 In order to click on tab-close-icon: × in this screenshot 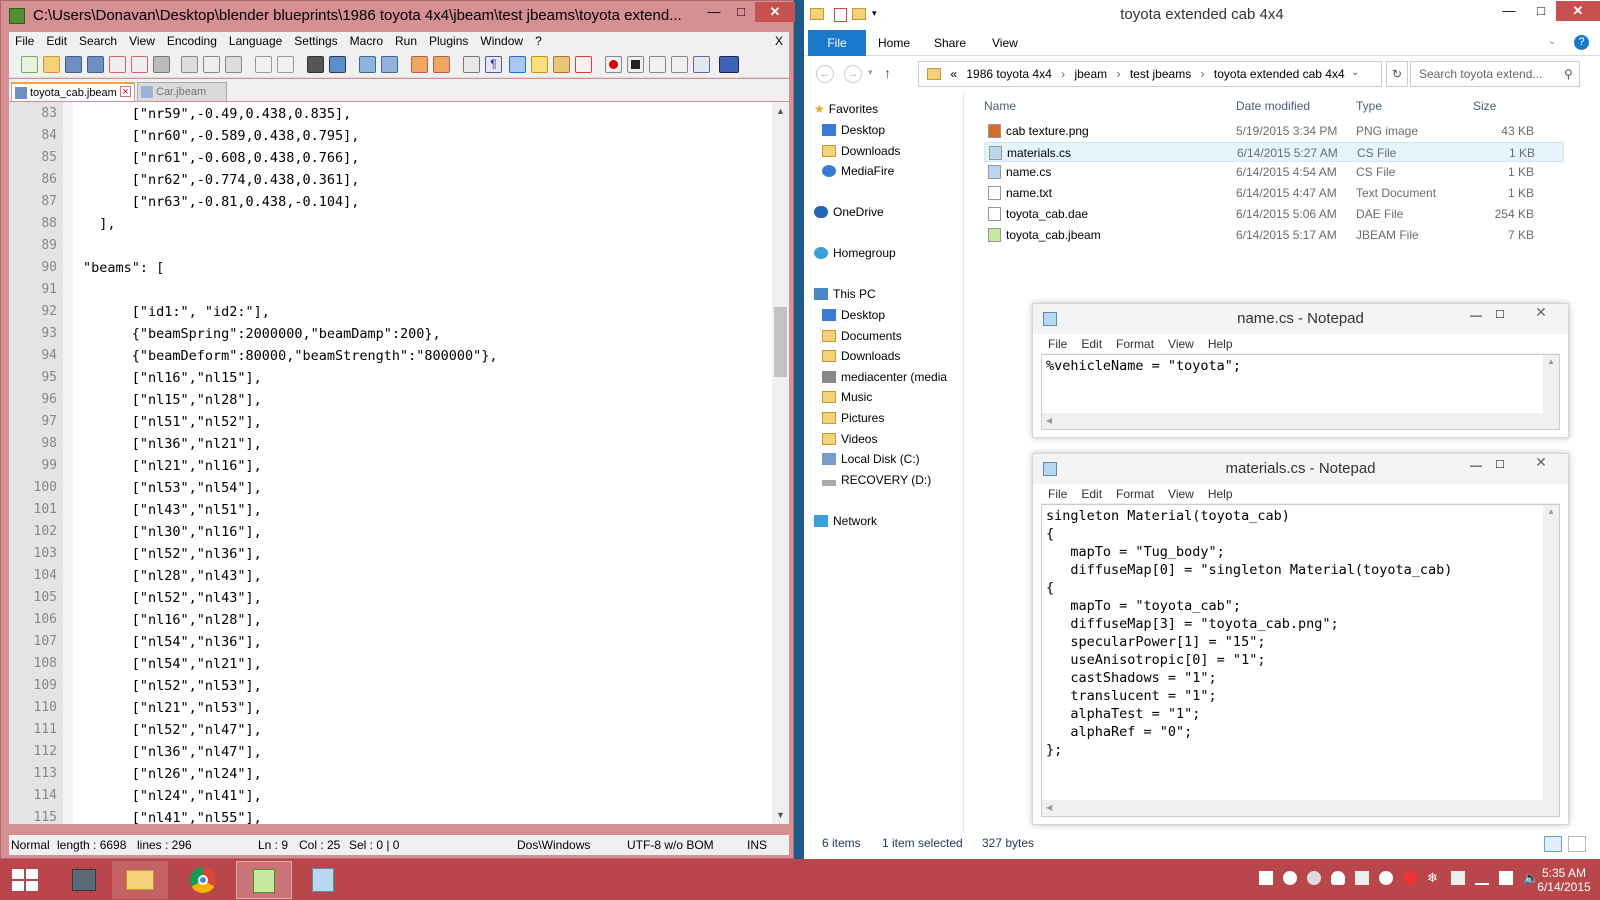, I will do `click(125, 92)`.